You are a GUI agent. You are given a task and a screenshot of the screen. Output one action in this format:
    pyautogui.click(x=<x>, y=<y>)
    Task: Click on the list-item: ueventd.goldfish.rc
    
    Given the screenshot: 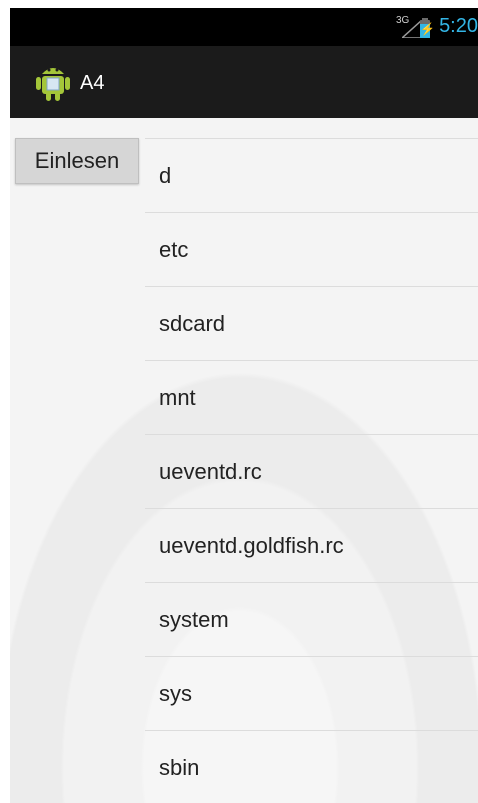 What is the action you would take?
    pyautogui.click(x=311, y=545)
    